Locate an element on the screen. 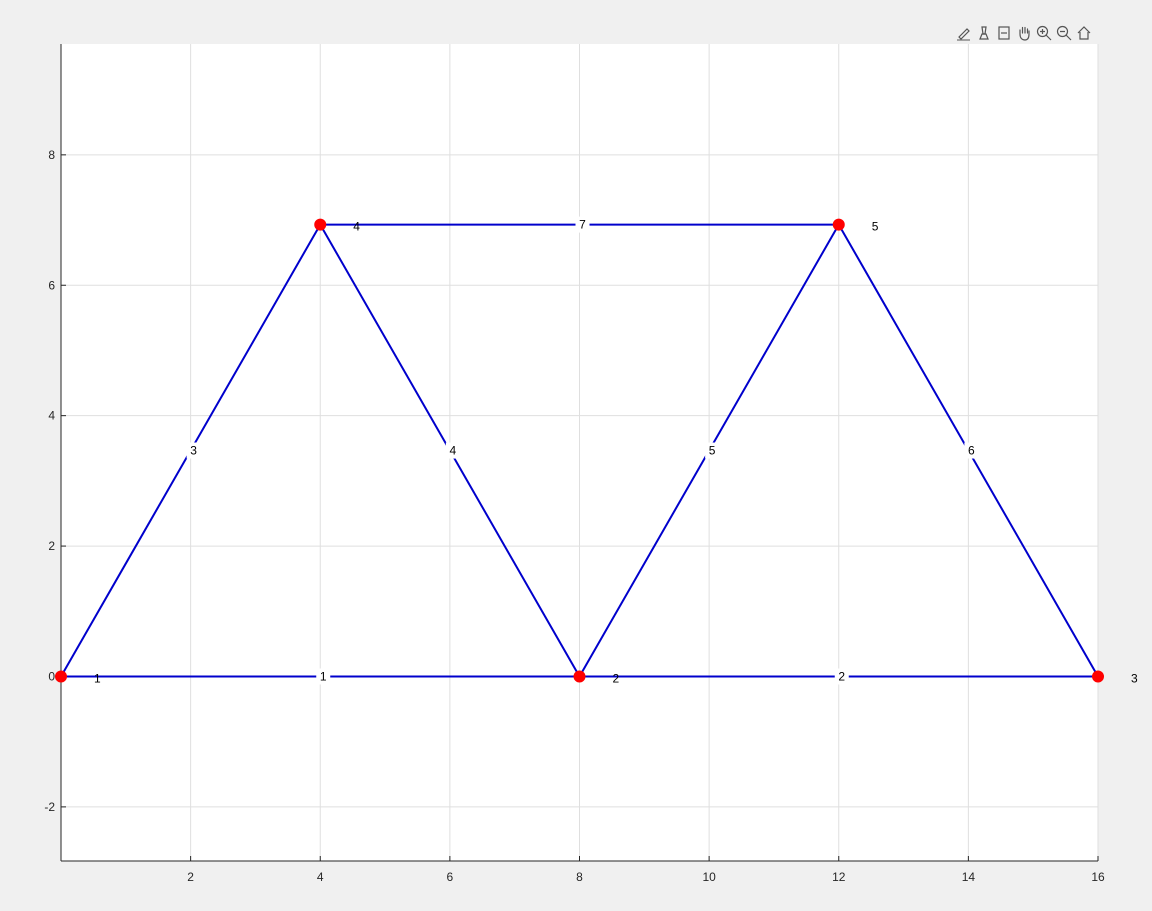 This screenshot has height=911, width=1152. restore-view-icon is located at coordinates (1004, 33).